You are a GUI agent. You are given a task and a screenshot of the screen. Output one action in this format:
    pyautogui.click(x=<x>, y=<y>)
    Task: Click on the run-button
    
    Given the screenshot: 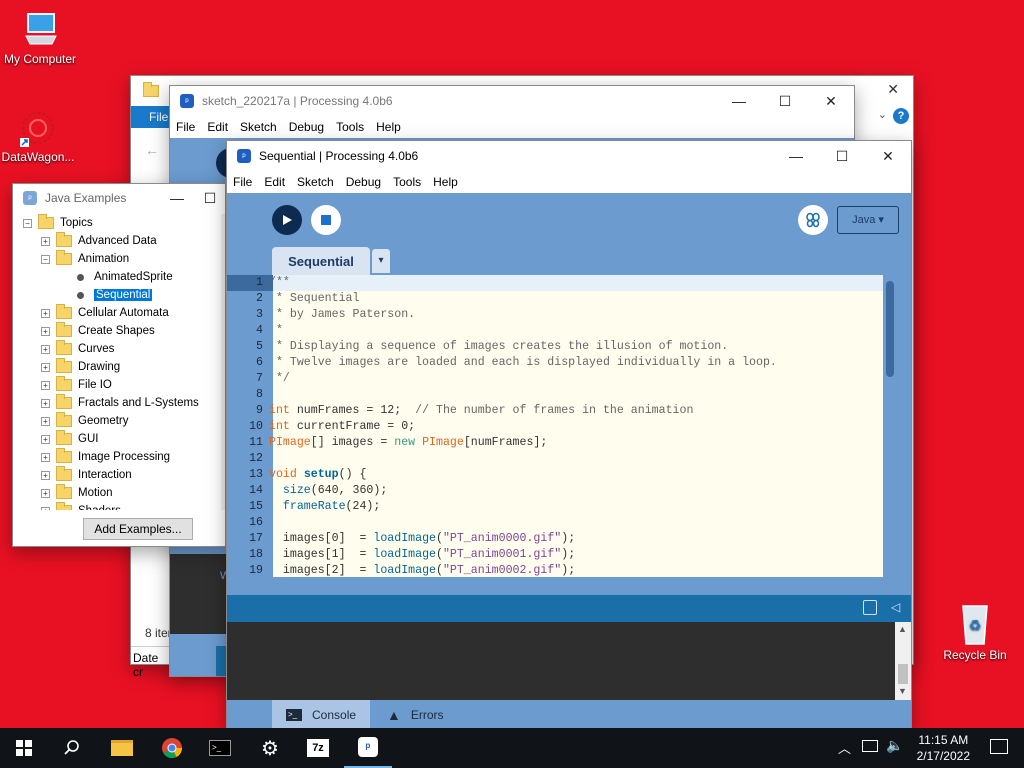 What is the action you would take?
    pyautogui.click(x=287, y=220)
    